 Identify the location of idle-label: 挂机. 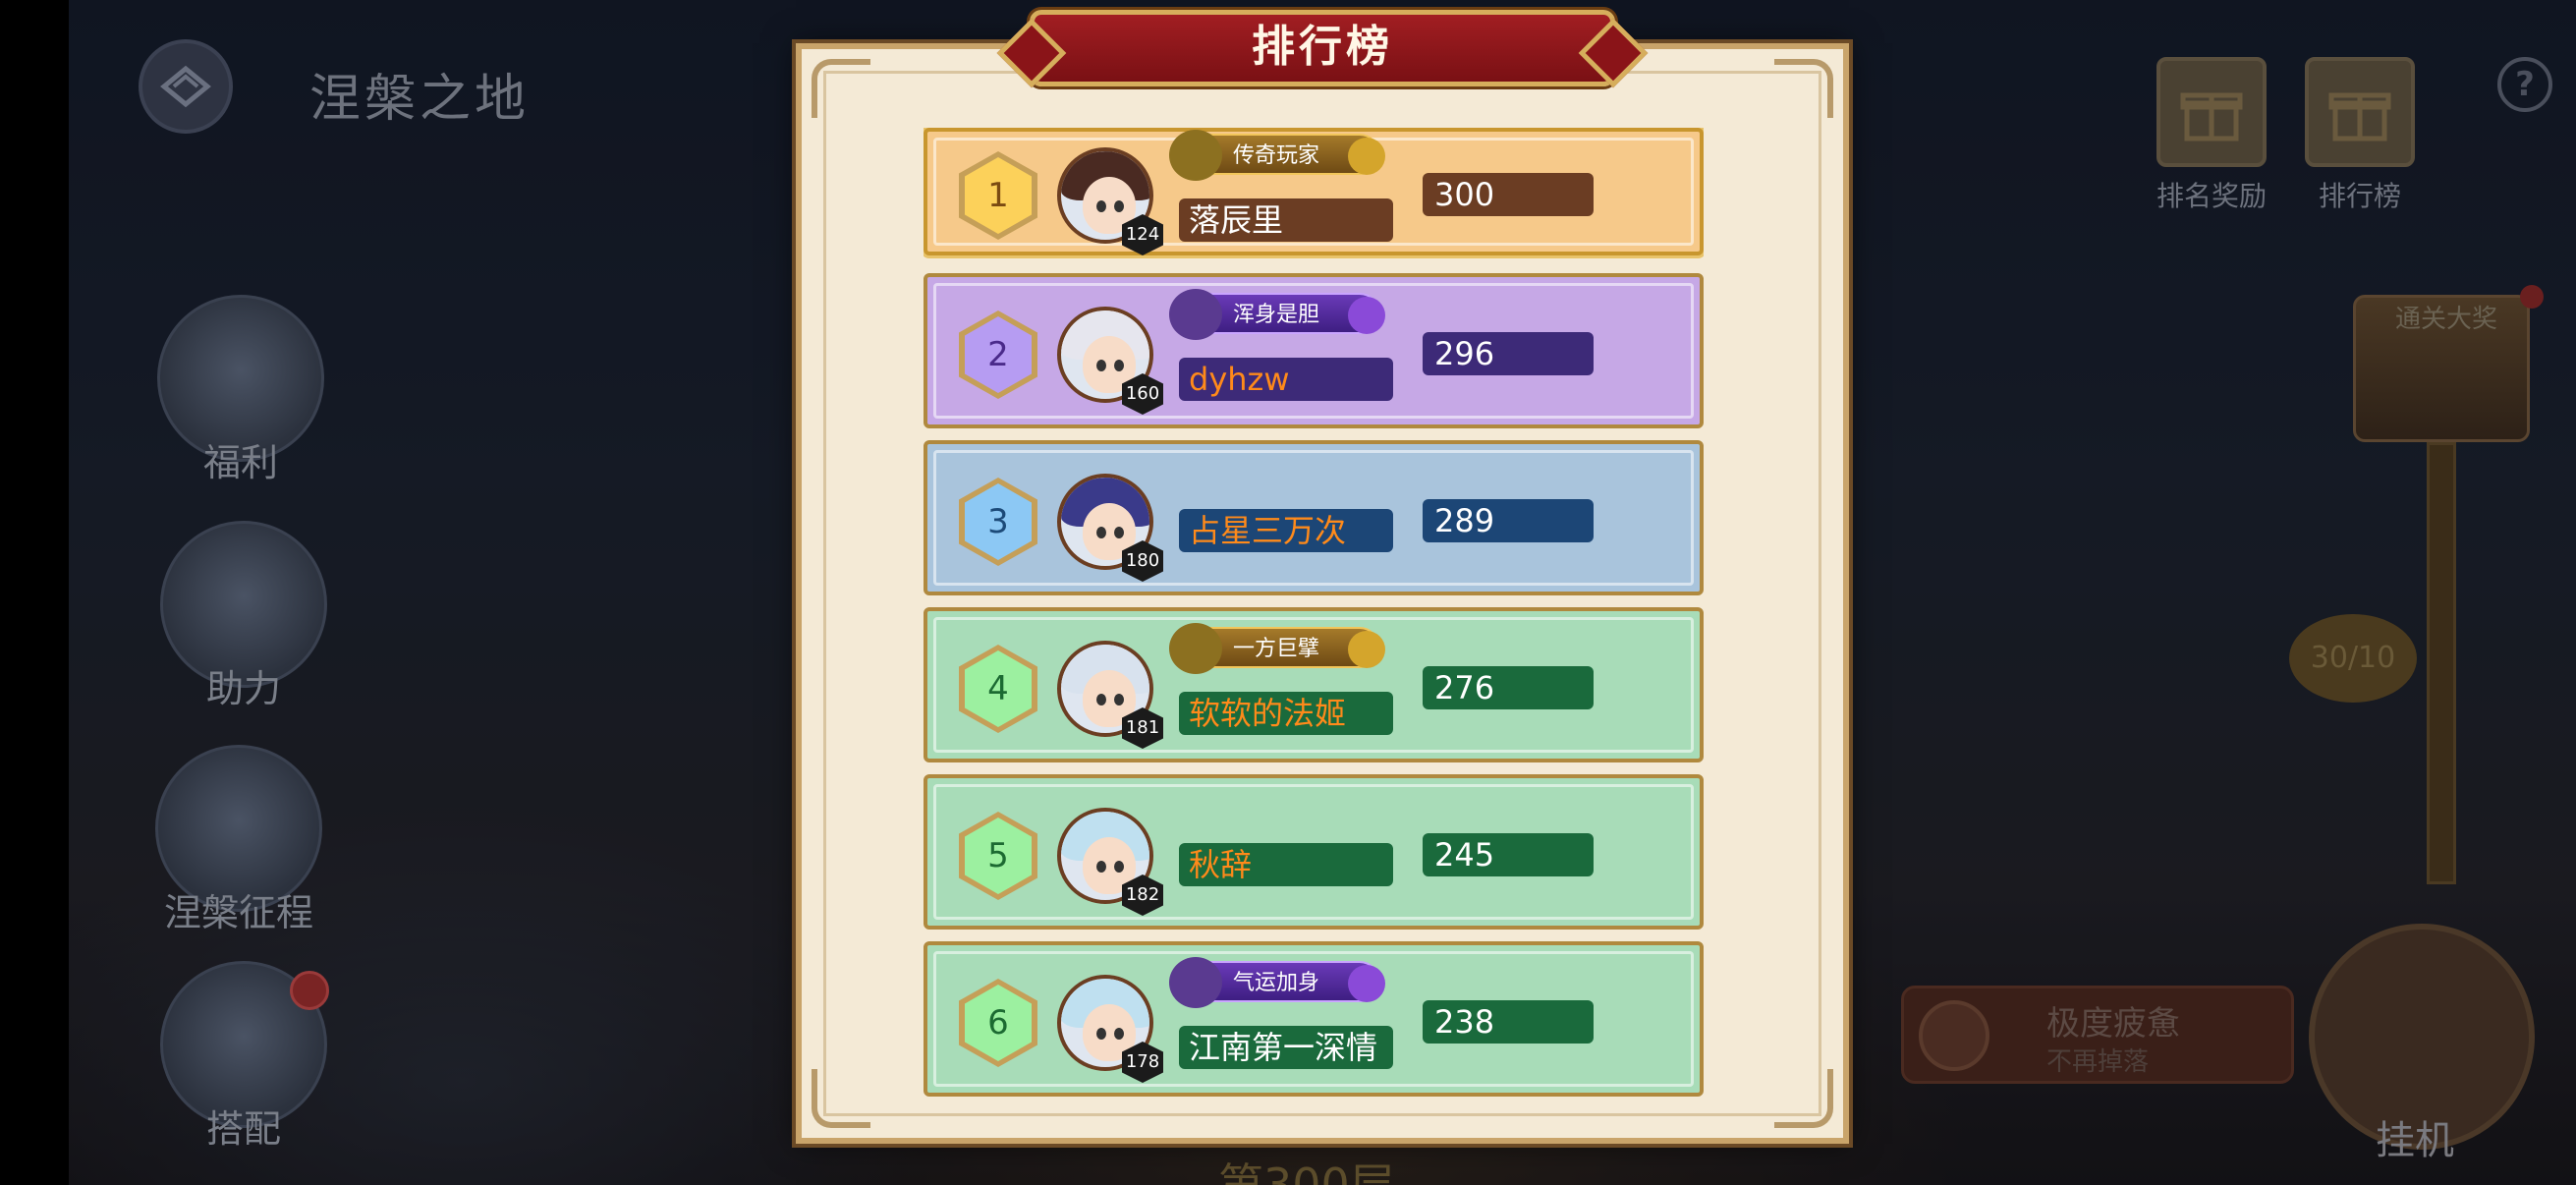
(2415, 1141).